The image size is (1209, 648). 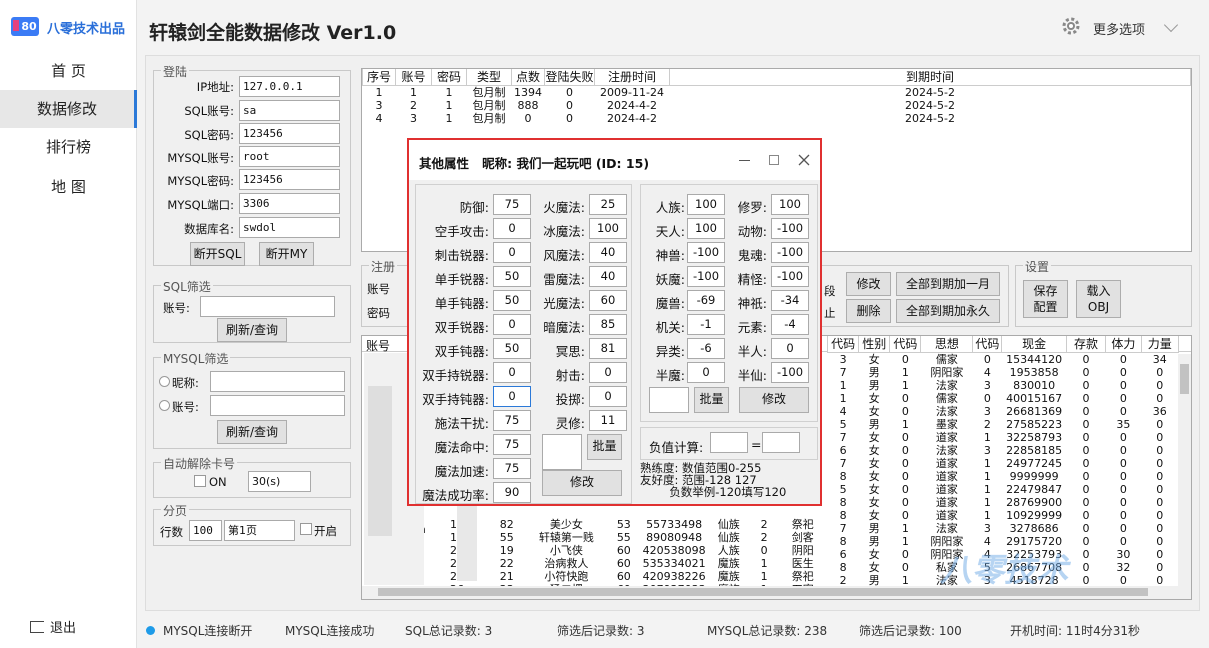 What do you see at coordinates (625, 576) in the screenshot?
I see `table-row: 2521小符快跑60420938226魔族1祭祀` at bounding box center [625, 576].